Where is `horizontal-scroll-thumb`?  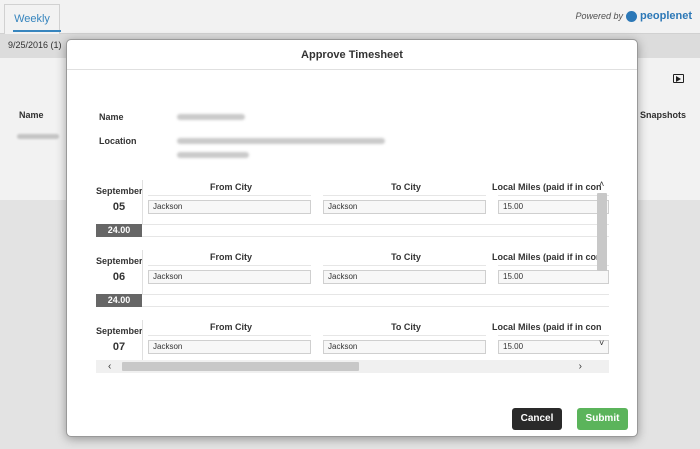 horizontal-scroll-thumb is located at coordinates (240, 366).